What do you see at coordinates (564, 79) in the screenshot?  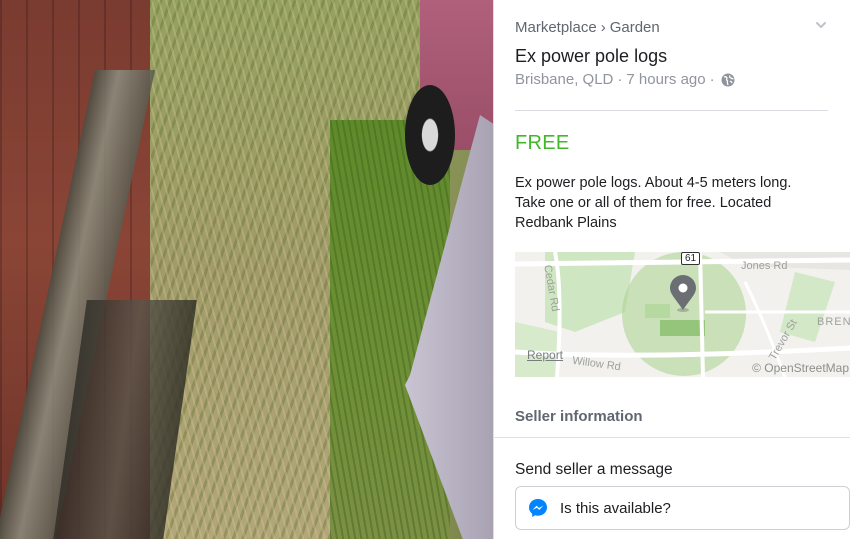 I see `listing-location: Brisbane, QLD` at bounding box center [564, 79].